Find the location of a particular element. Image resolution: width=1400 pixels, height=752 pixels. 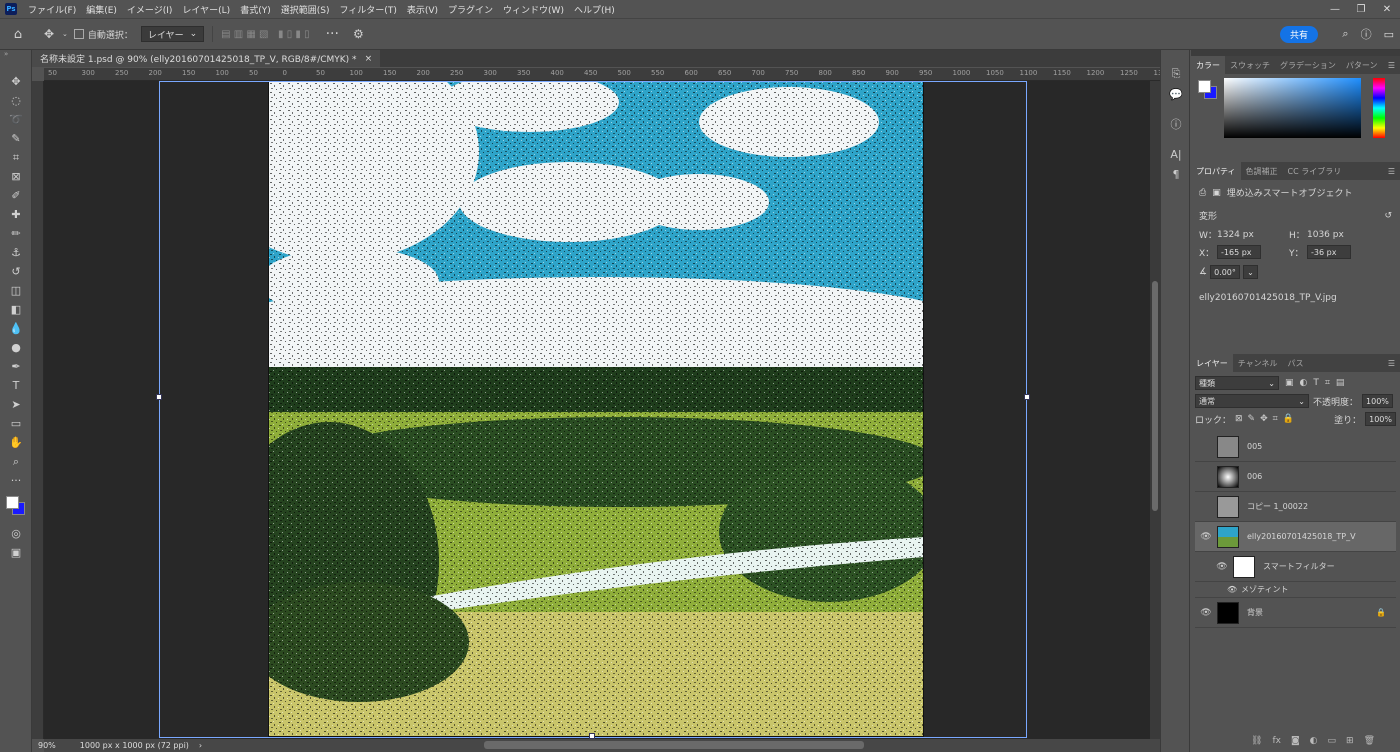

dodge-tool-icon: ● is located at coordinates (16, 347).